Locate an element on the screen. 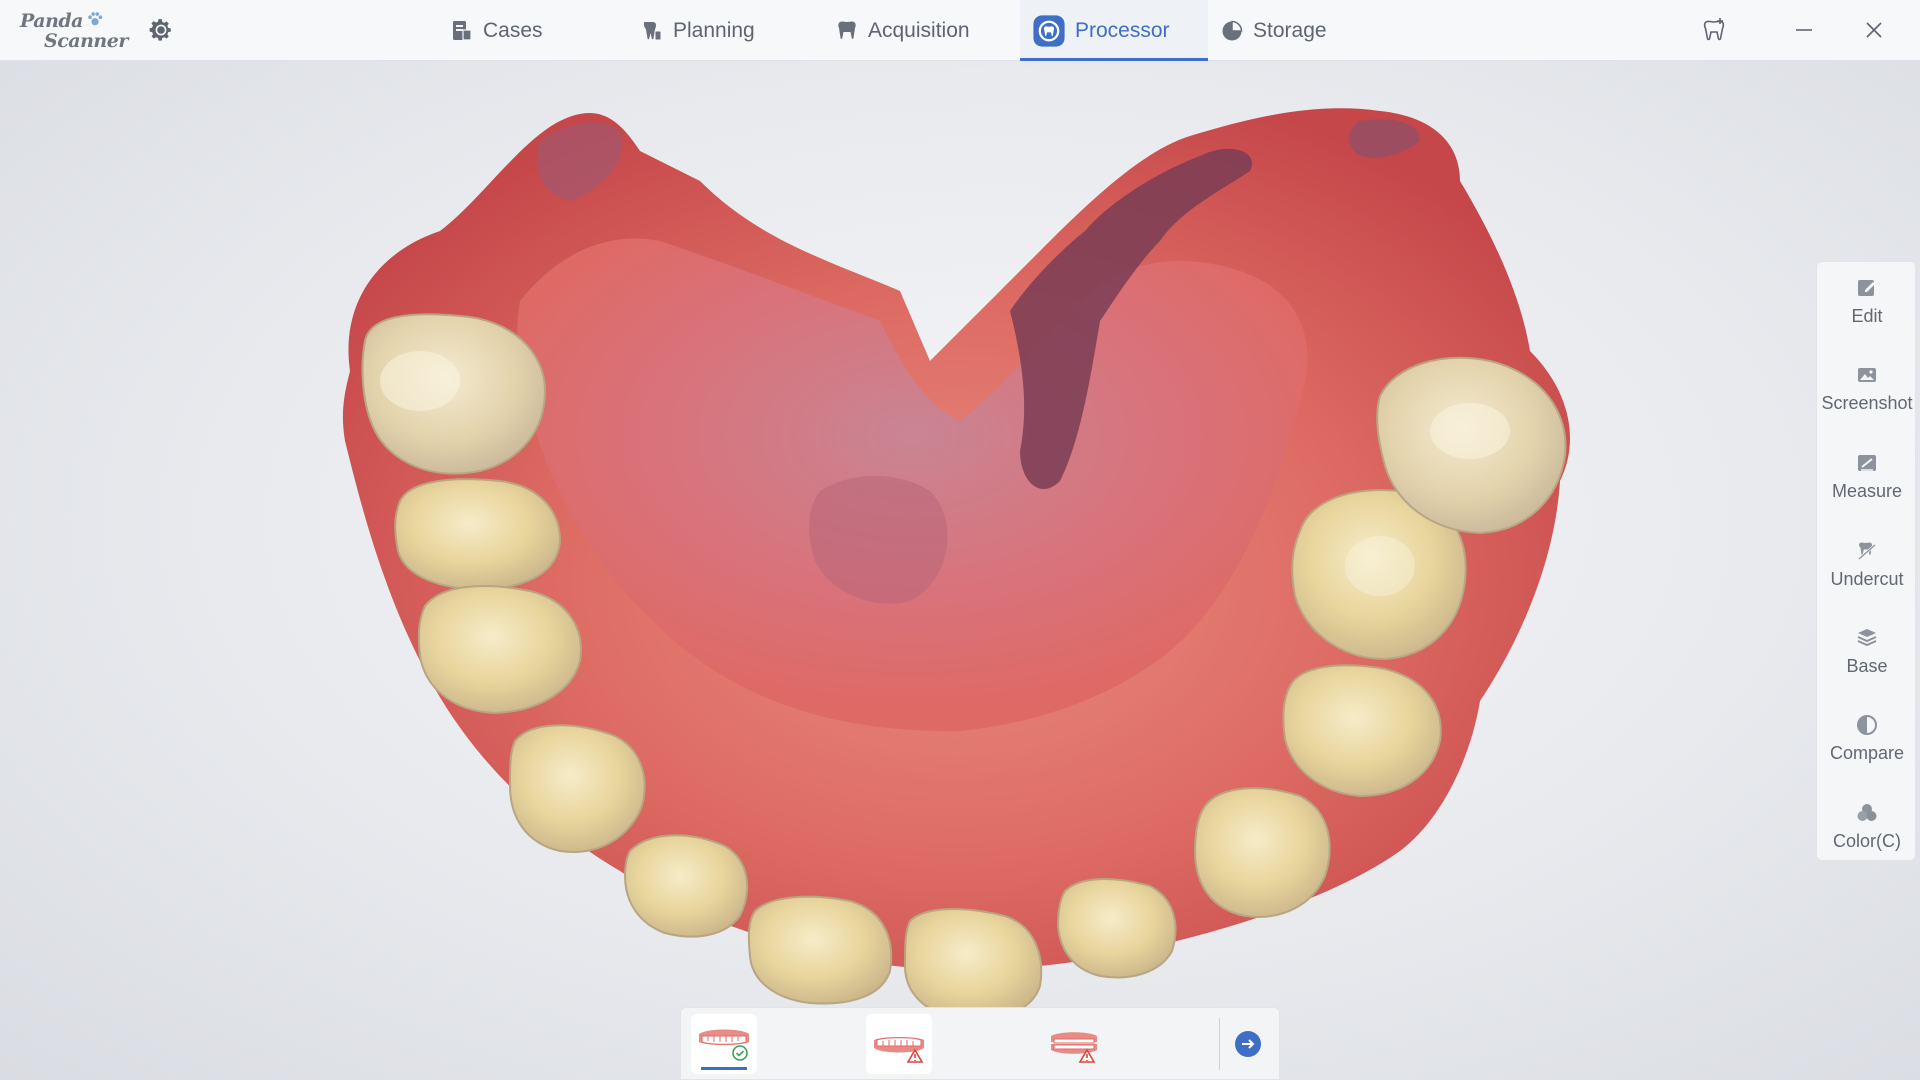  processor-icon is located at coordinates (1049, 30).